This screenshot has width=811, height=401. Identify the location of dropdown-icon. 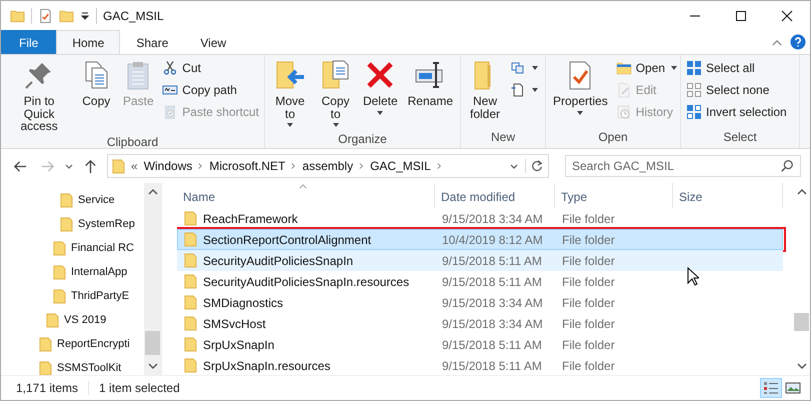
(85, 15).